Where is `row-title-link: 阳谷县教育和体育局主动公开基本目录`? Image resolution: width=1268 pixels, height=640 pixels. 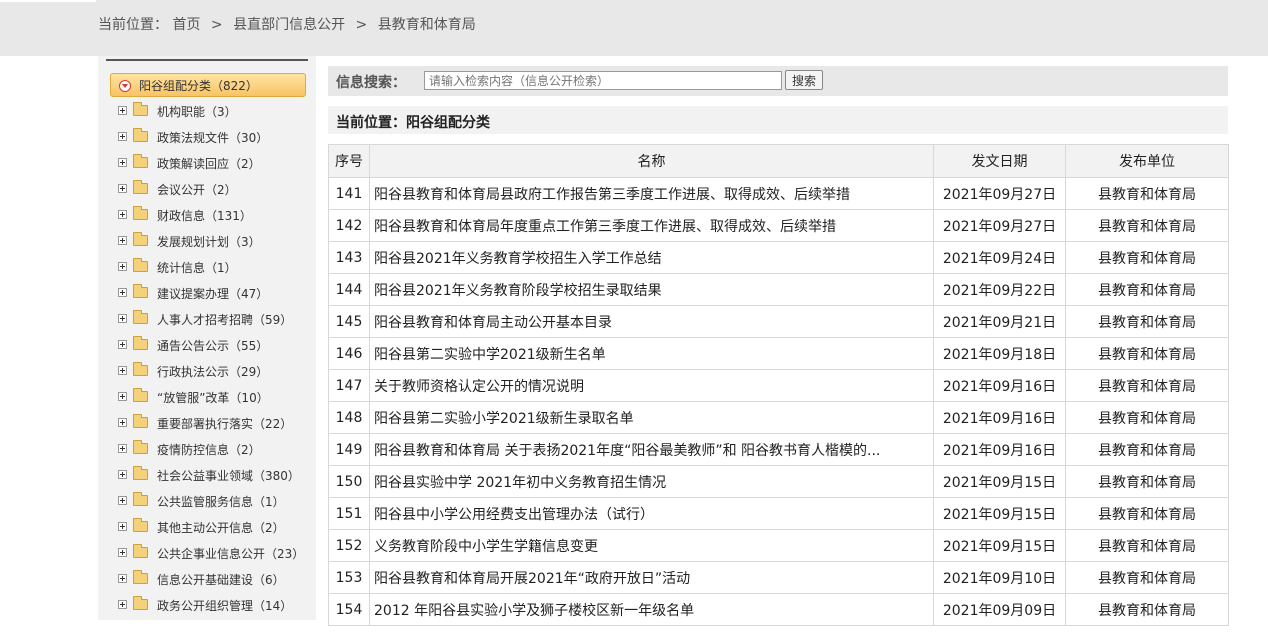
row-title-link: 阳谷县教育和体育局主动公开基本目录 is located at coordinates (651, 321).